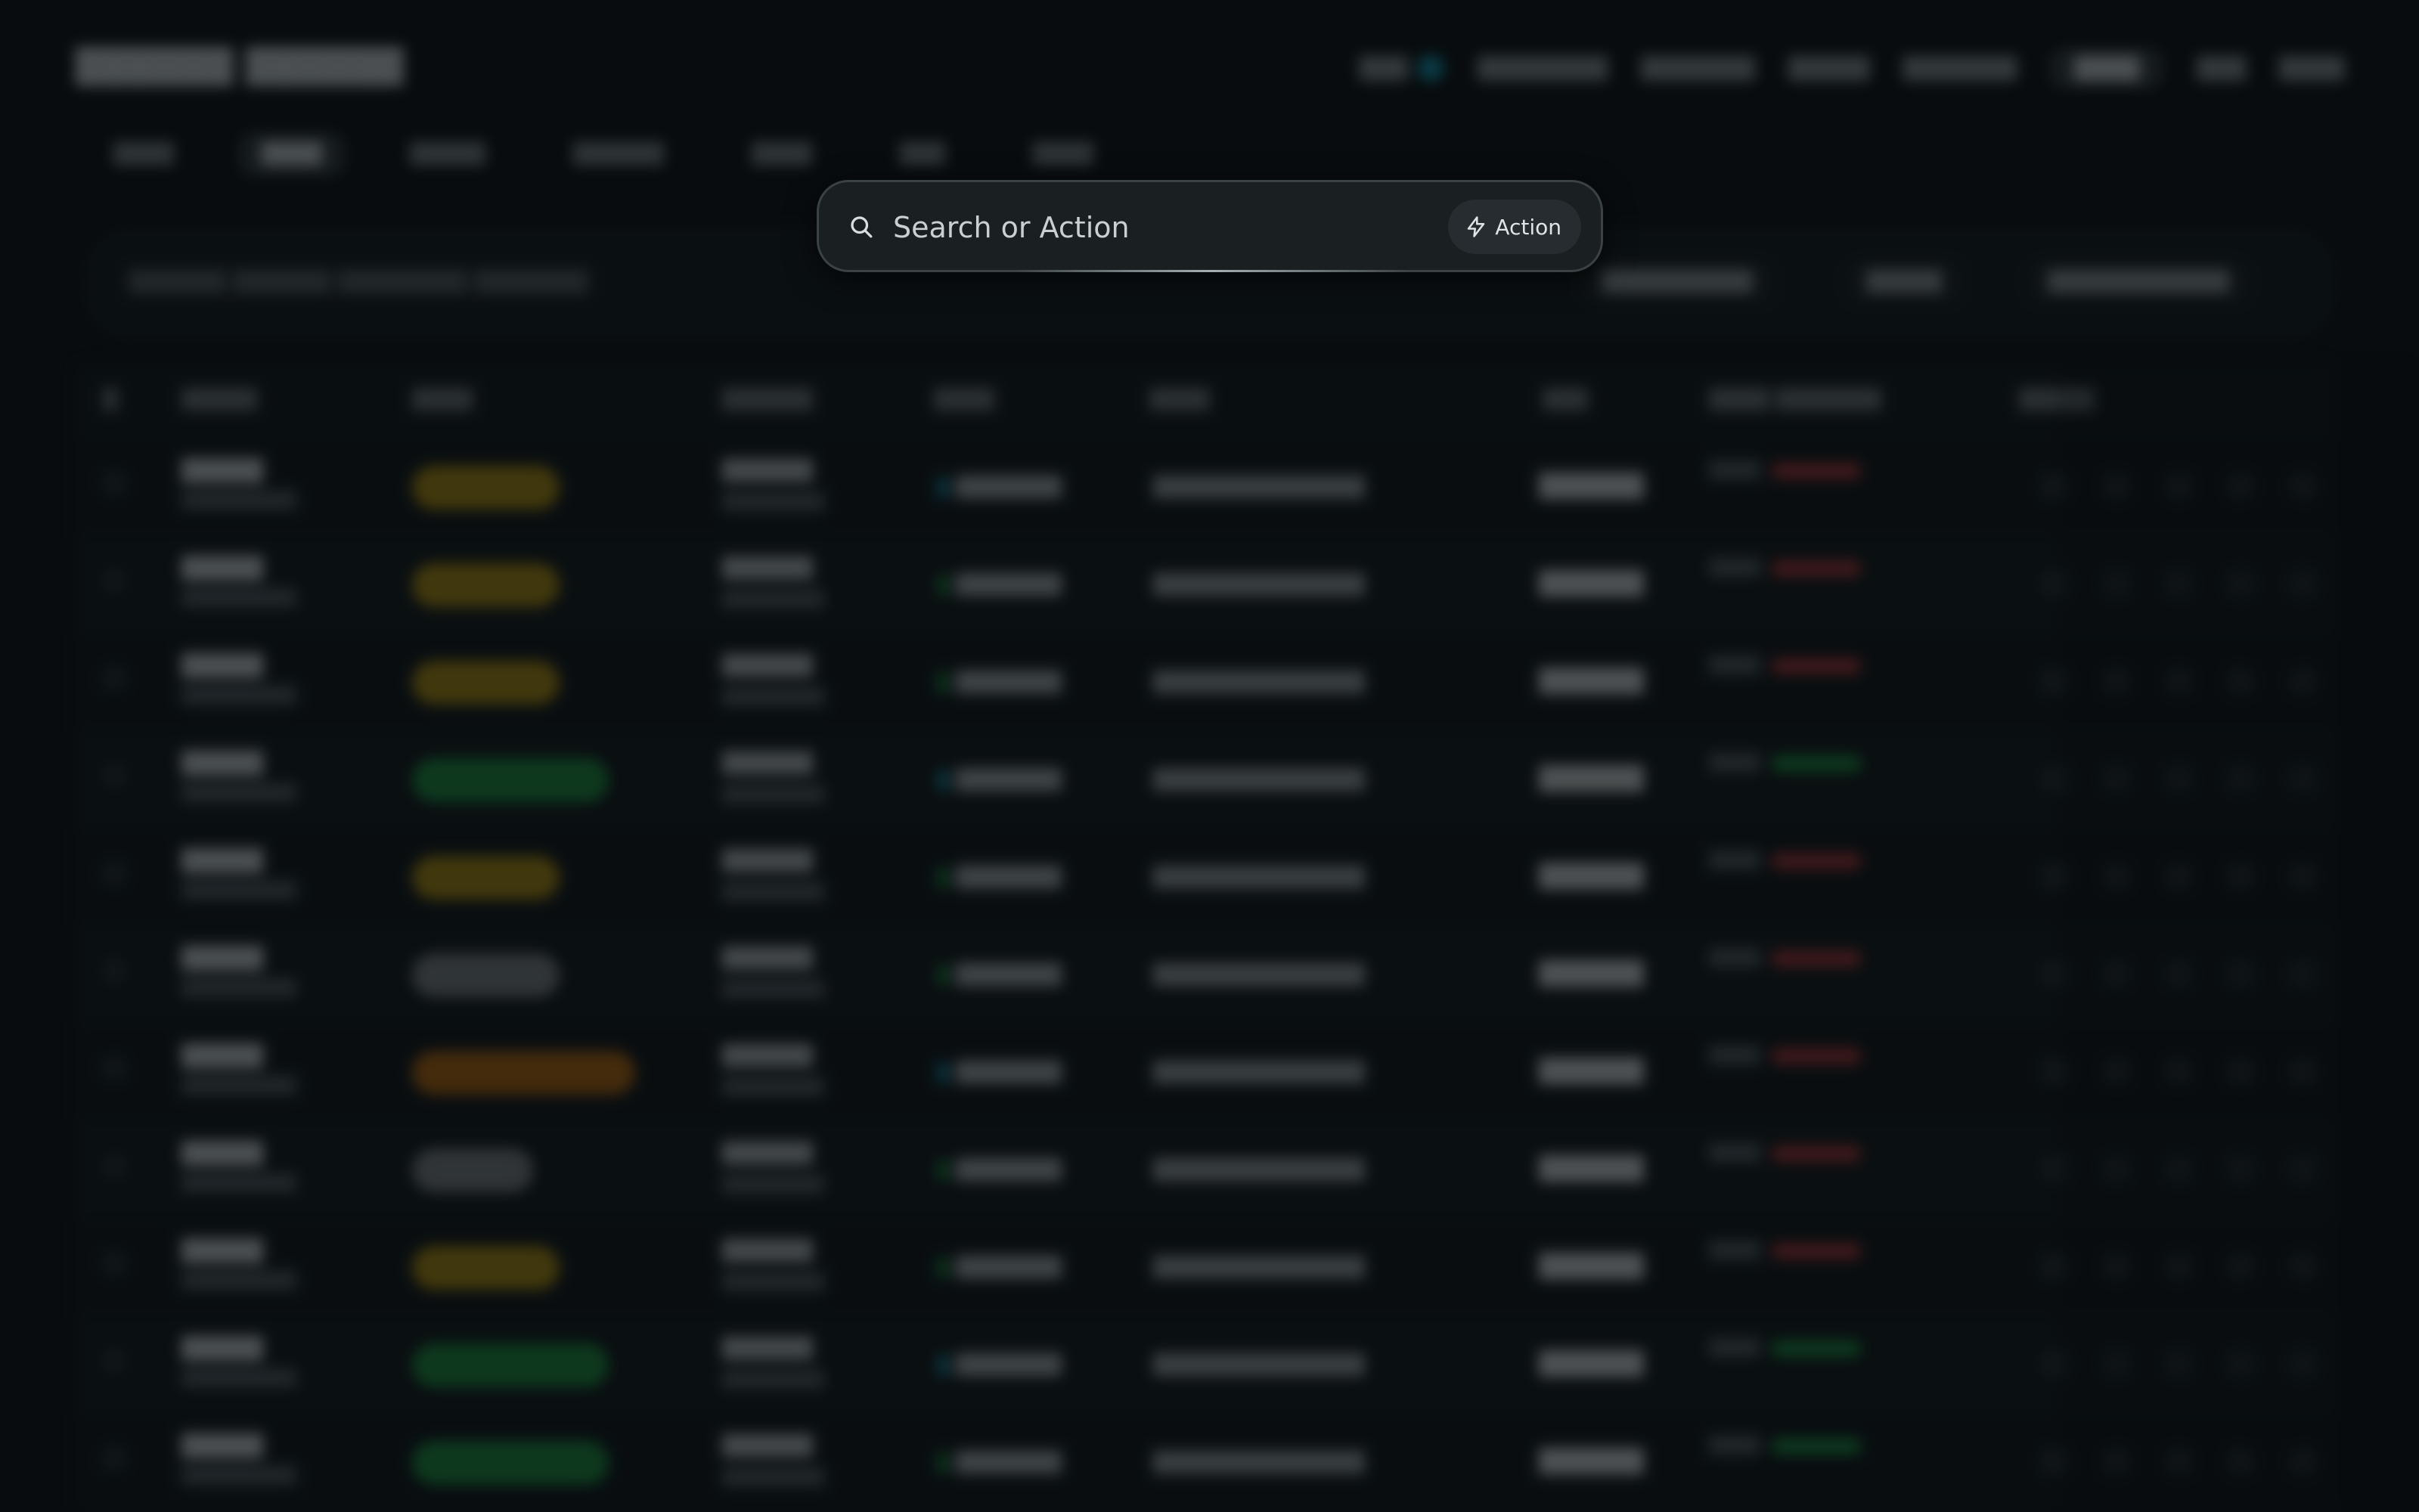 This screenshot has width=2419, height=1512. I want to click on lightning-icon, so click(1476, 227).